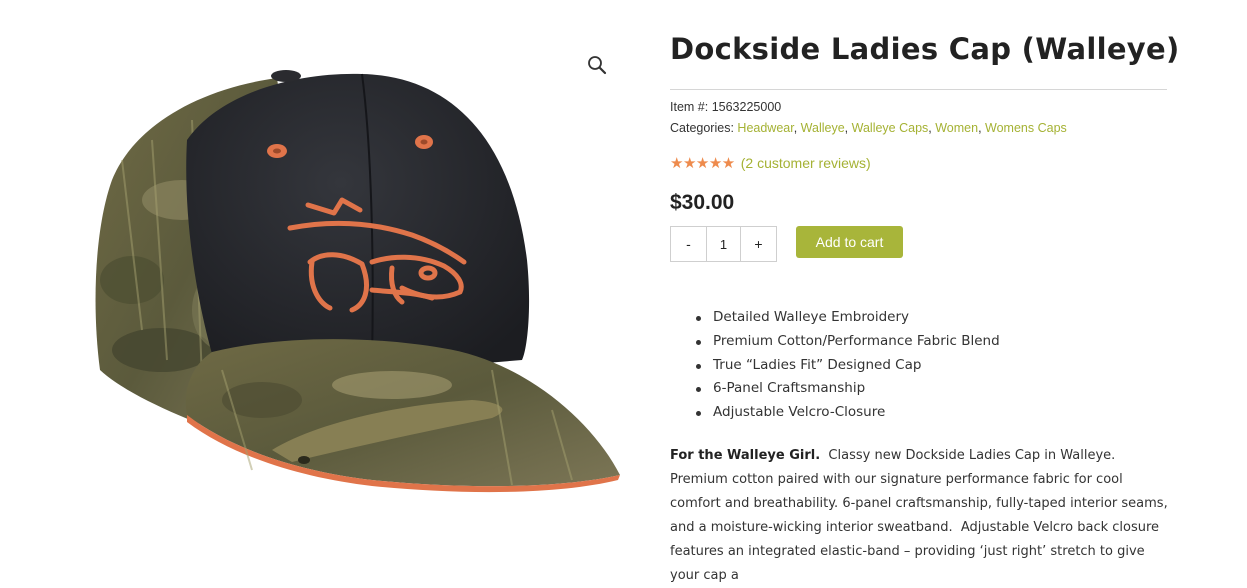  What do you see at coordinates (745, 455) in the screenshot?
I see `description-lead: For the Walleye Girl.` at bounding box center [745, 455].